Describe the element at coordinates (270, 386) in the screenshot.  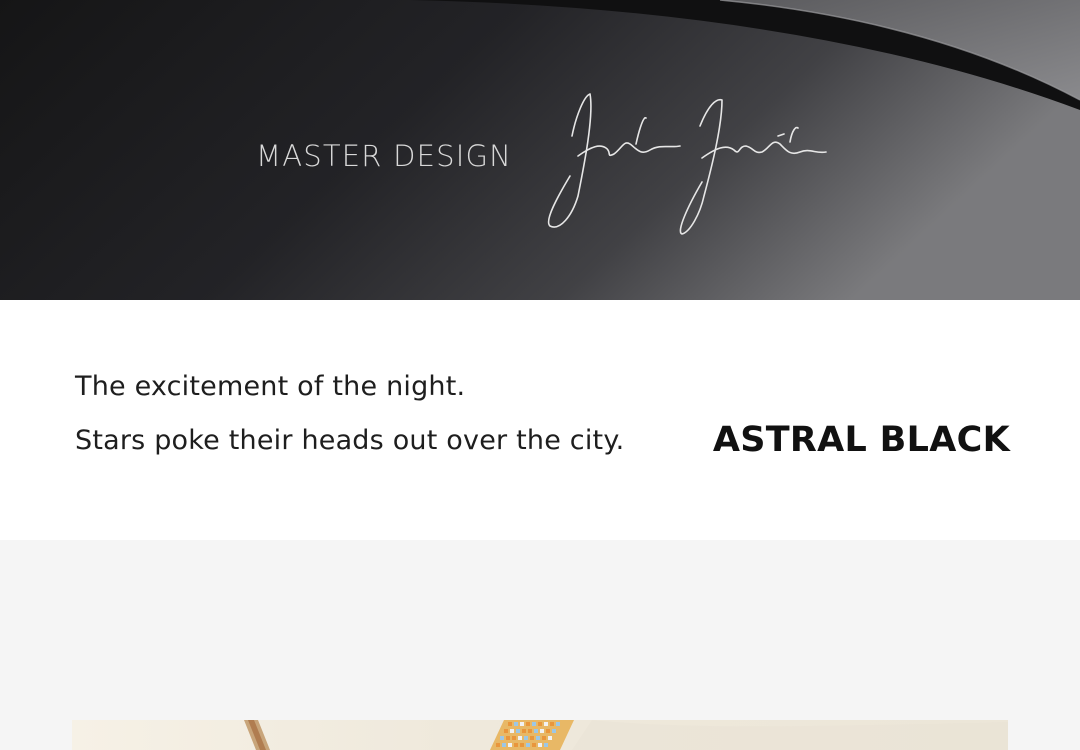
I see `tagline-line-1: The excitement of the night.` at that location.